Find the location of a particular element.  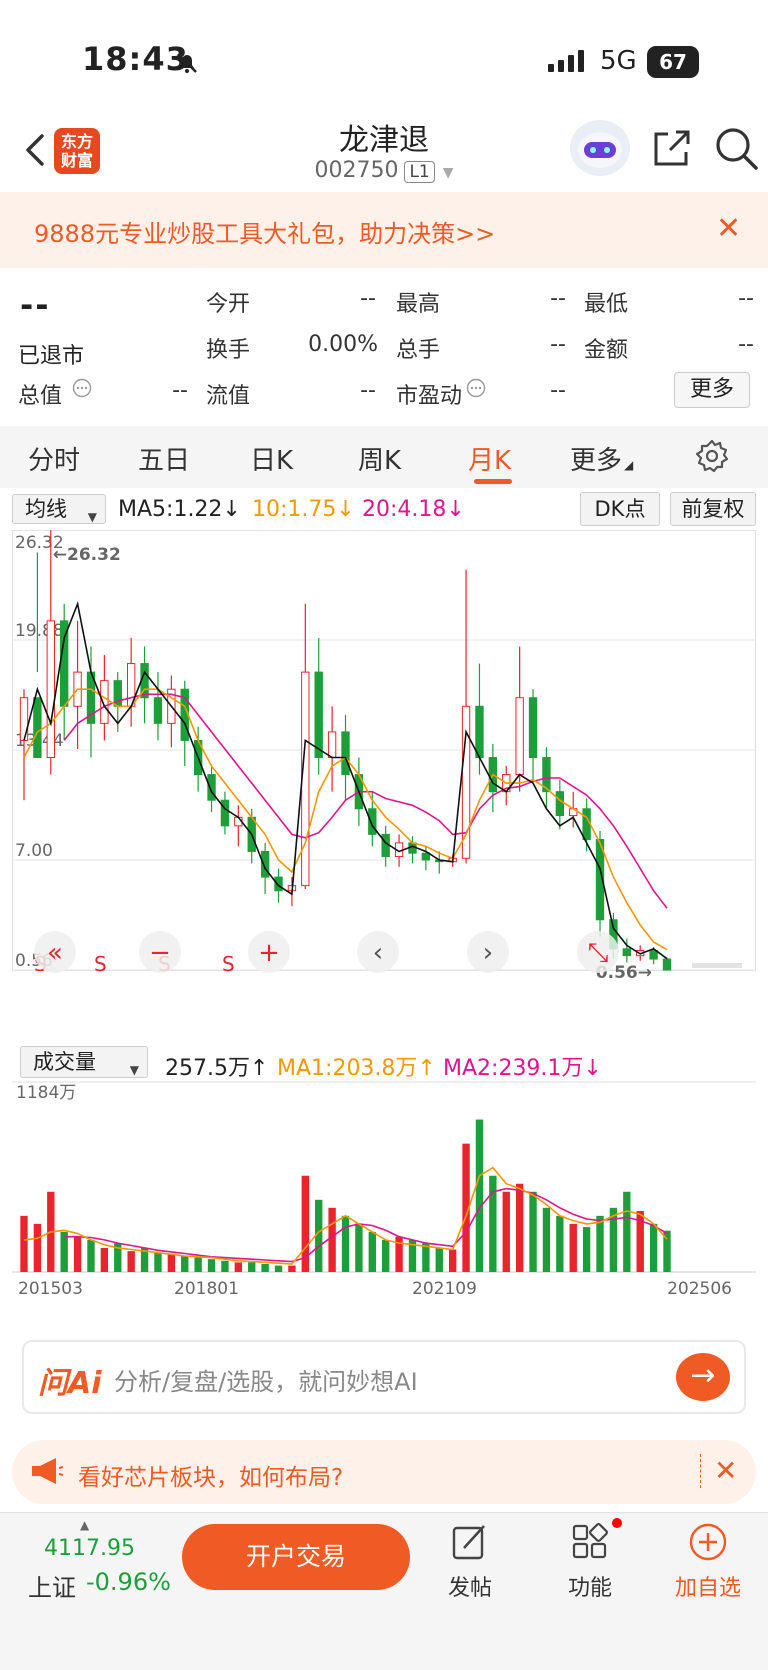

index-change: -0.96% is located at coordinates (128, 1582).